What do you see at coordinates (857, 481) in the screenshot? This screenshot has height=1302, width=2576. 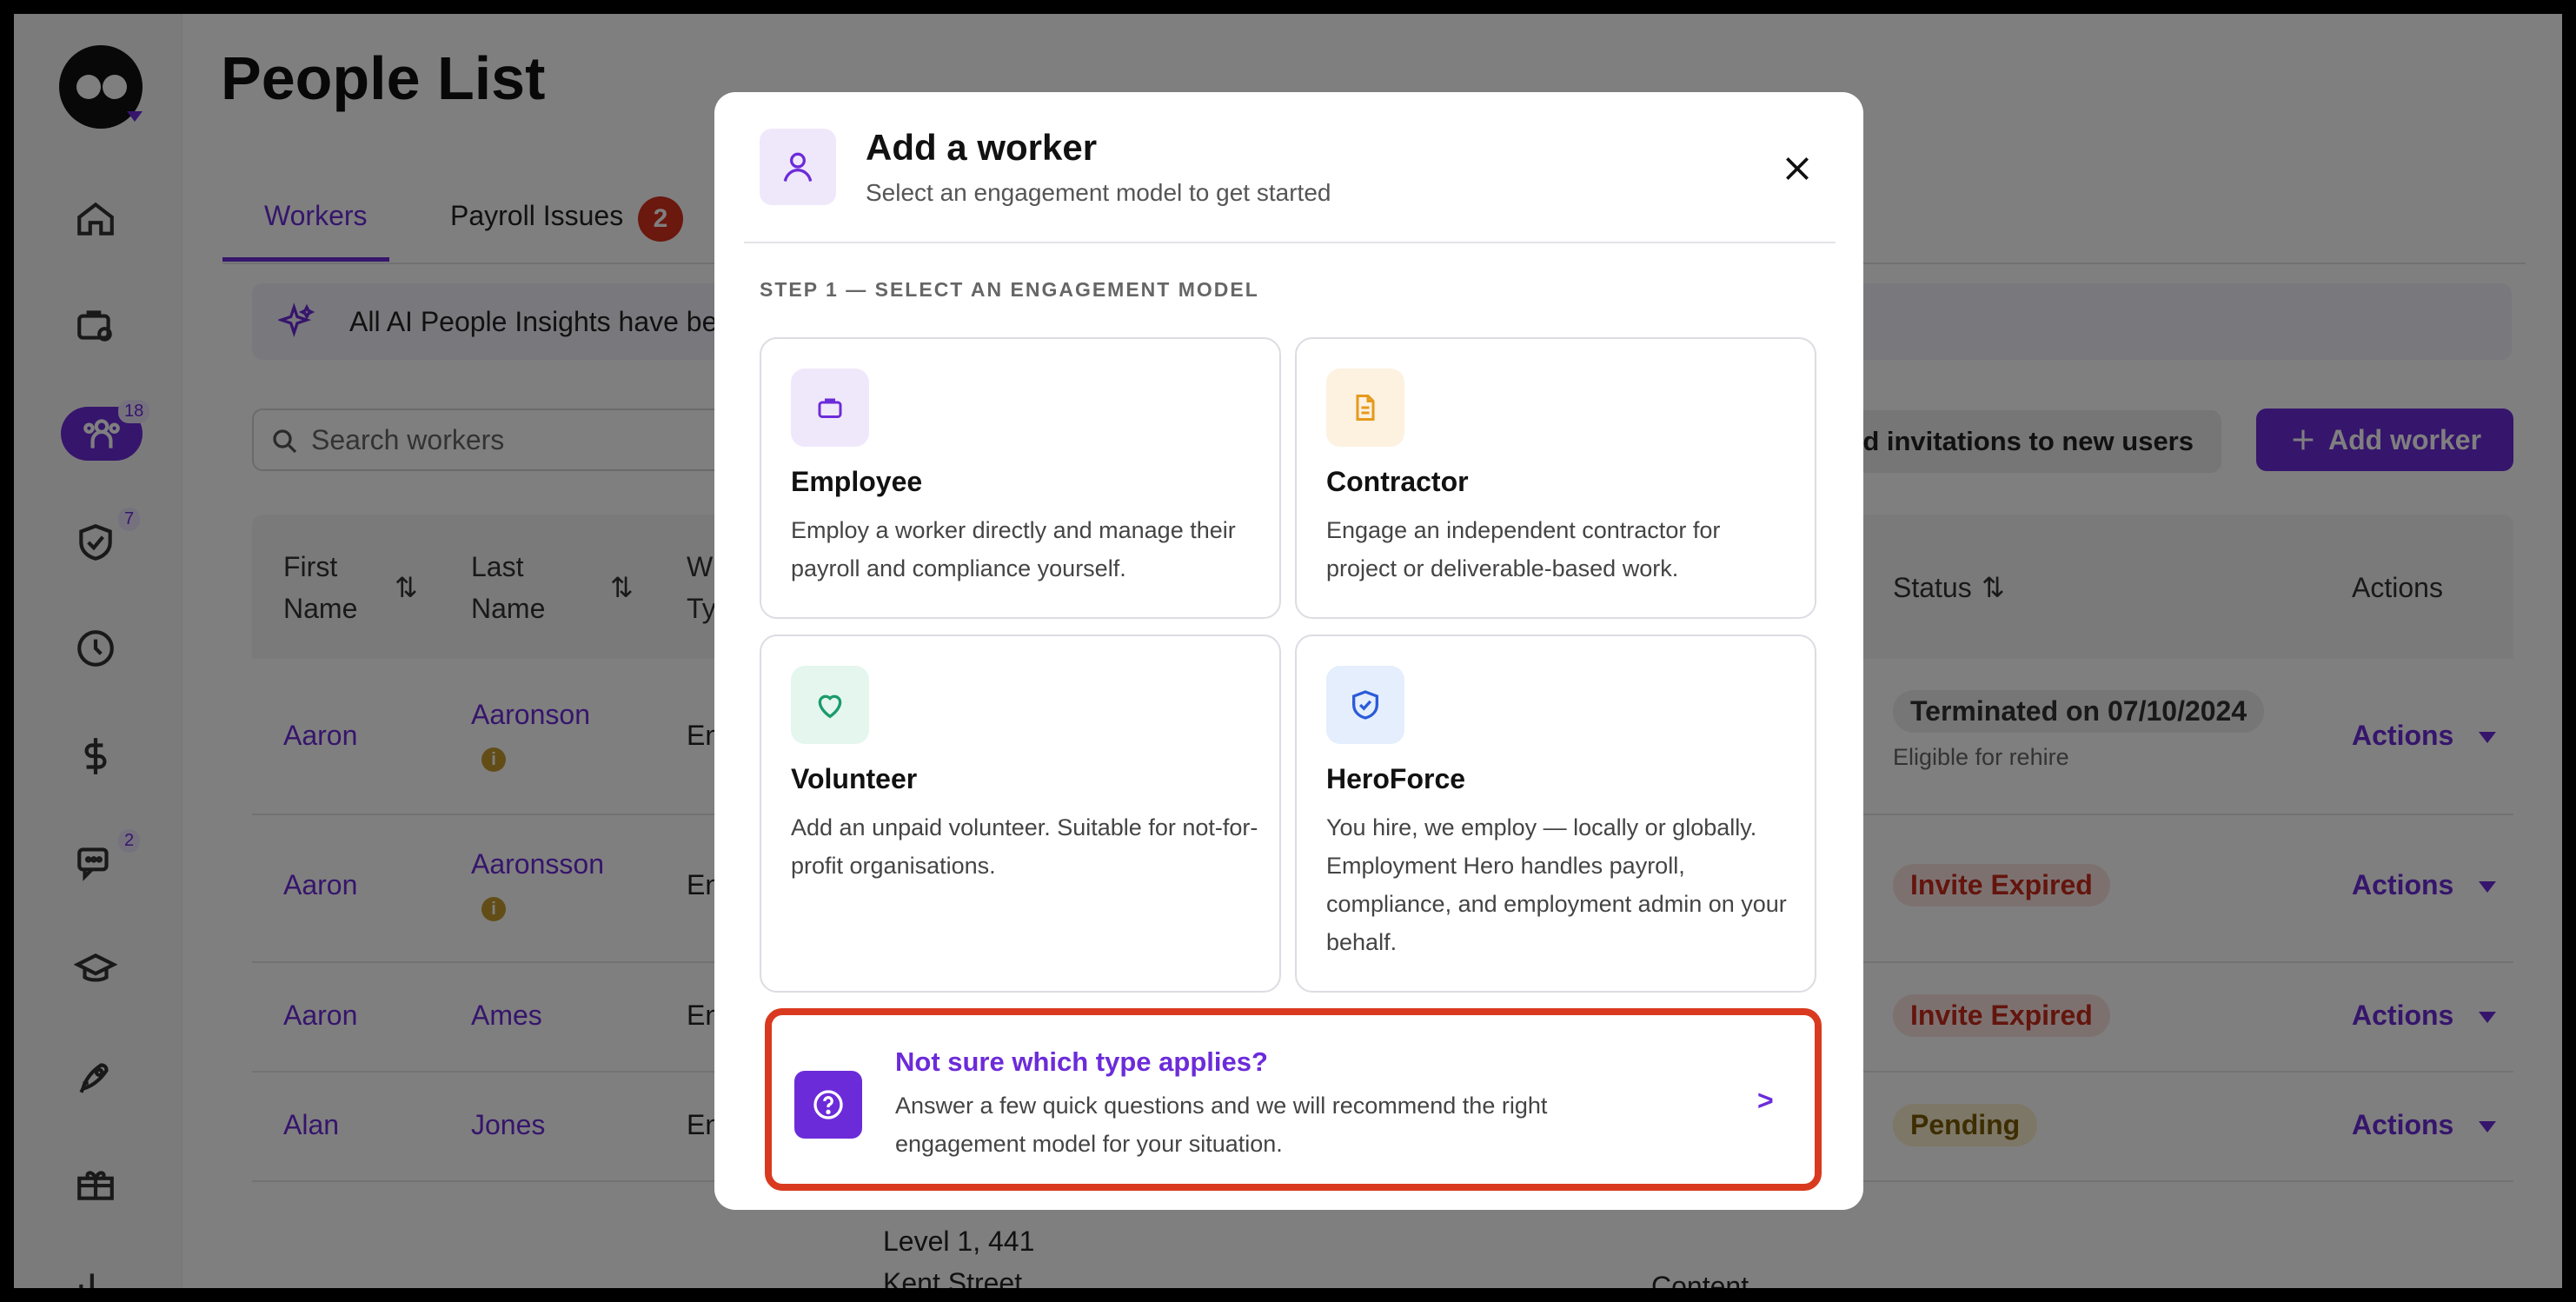 I see `card-title: Employee` at bounding box center [857, 481].